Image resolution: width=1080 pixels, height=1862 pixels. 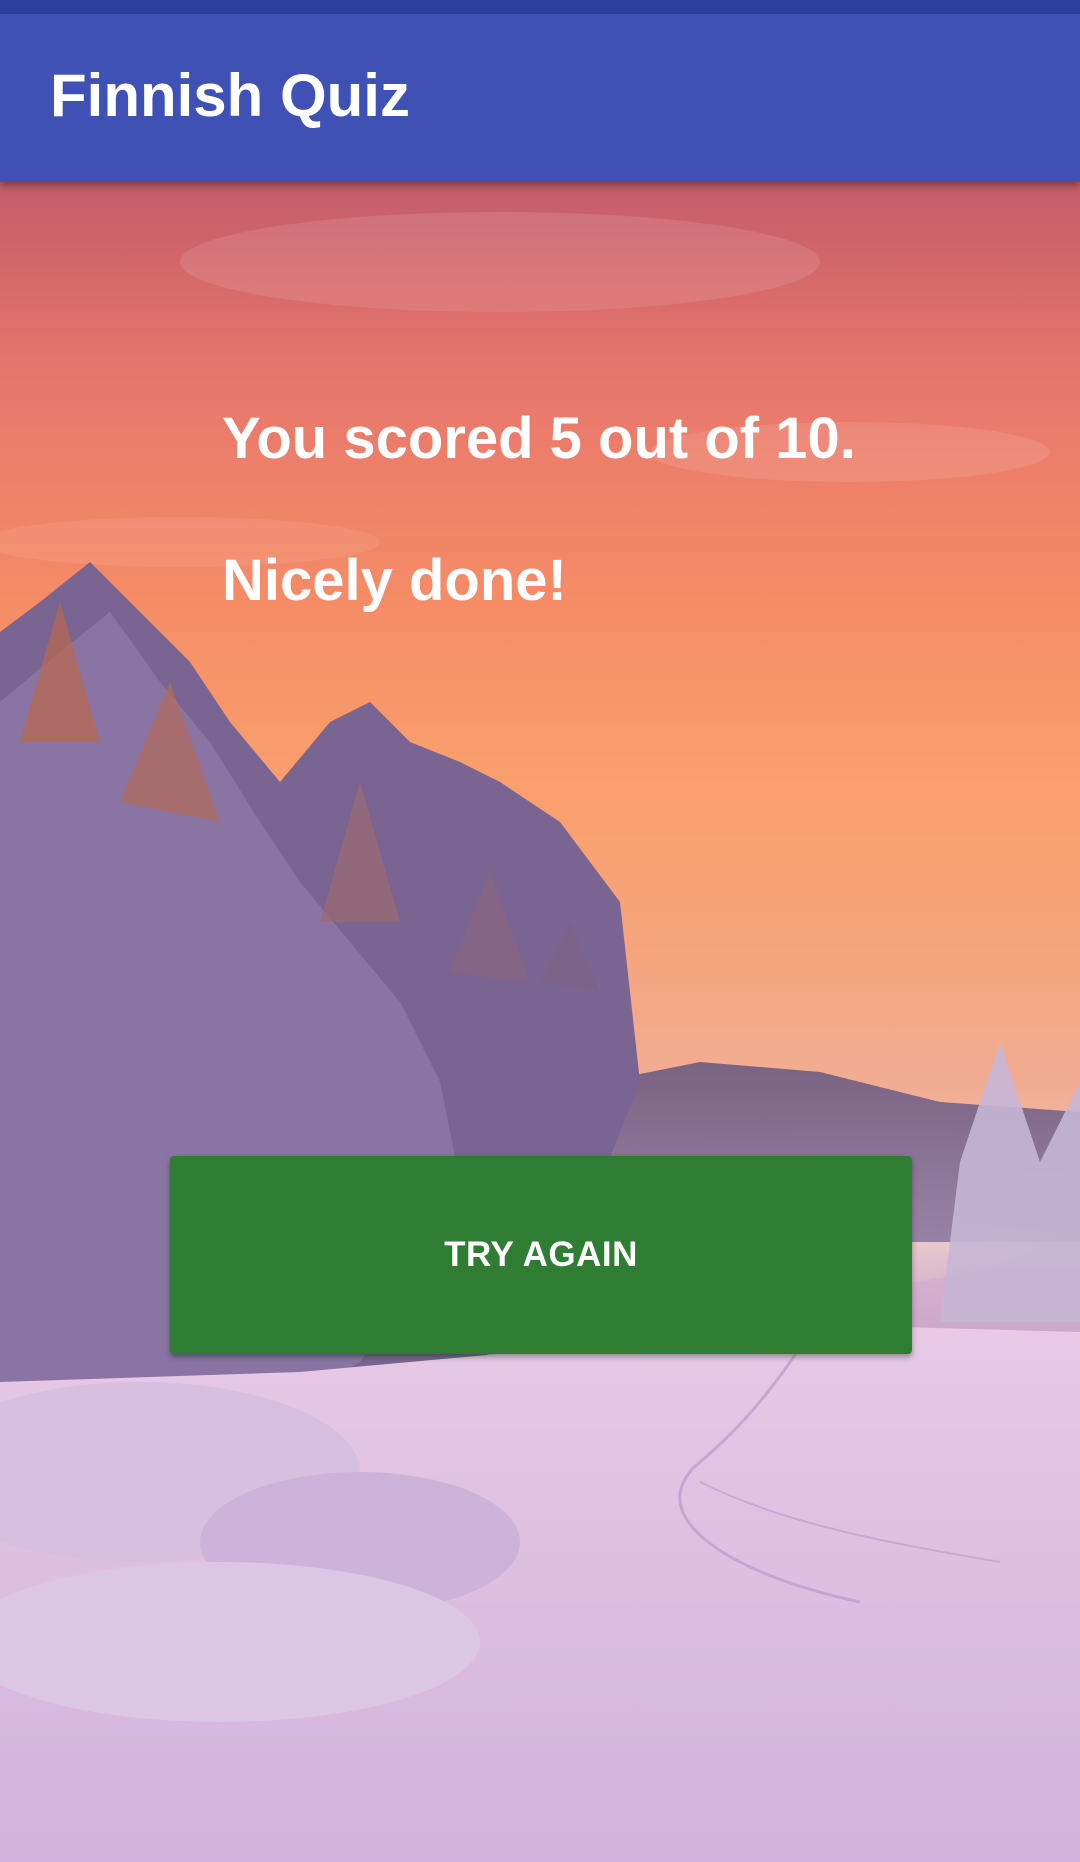 I want to click on app-bar: Finnish Quiz, so click(x=540, y=98).